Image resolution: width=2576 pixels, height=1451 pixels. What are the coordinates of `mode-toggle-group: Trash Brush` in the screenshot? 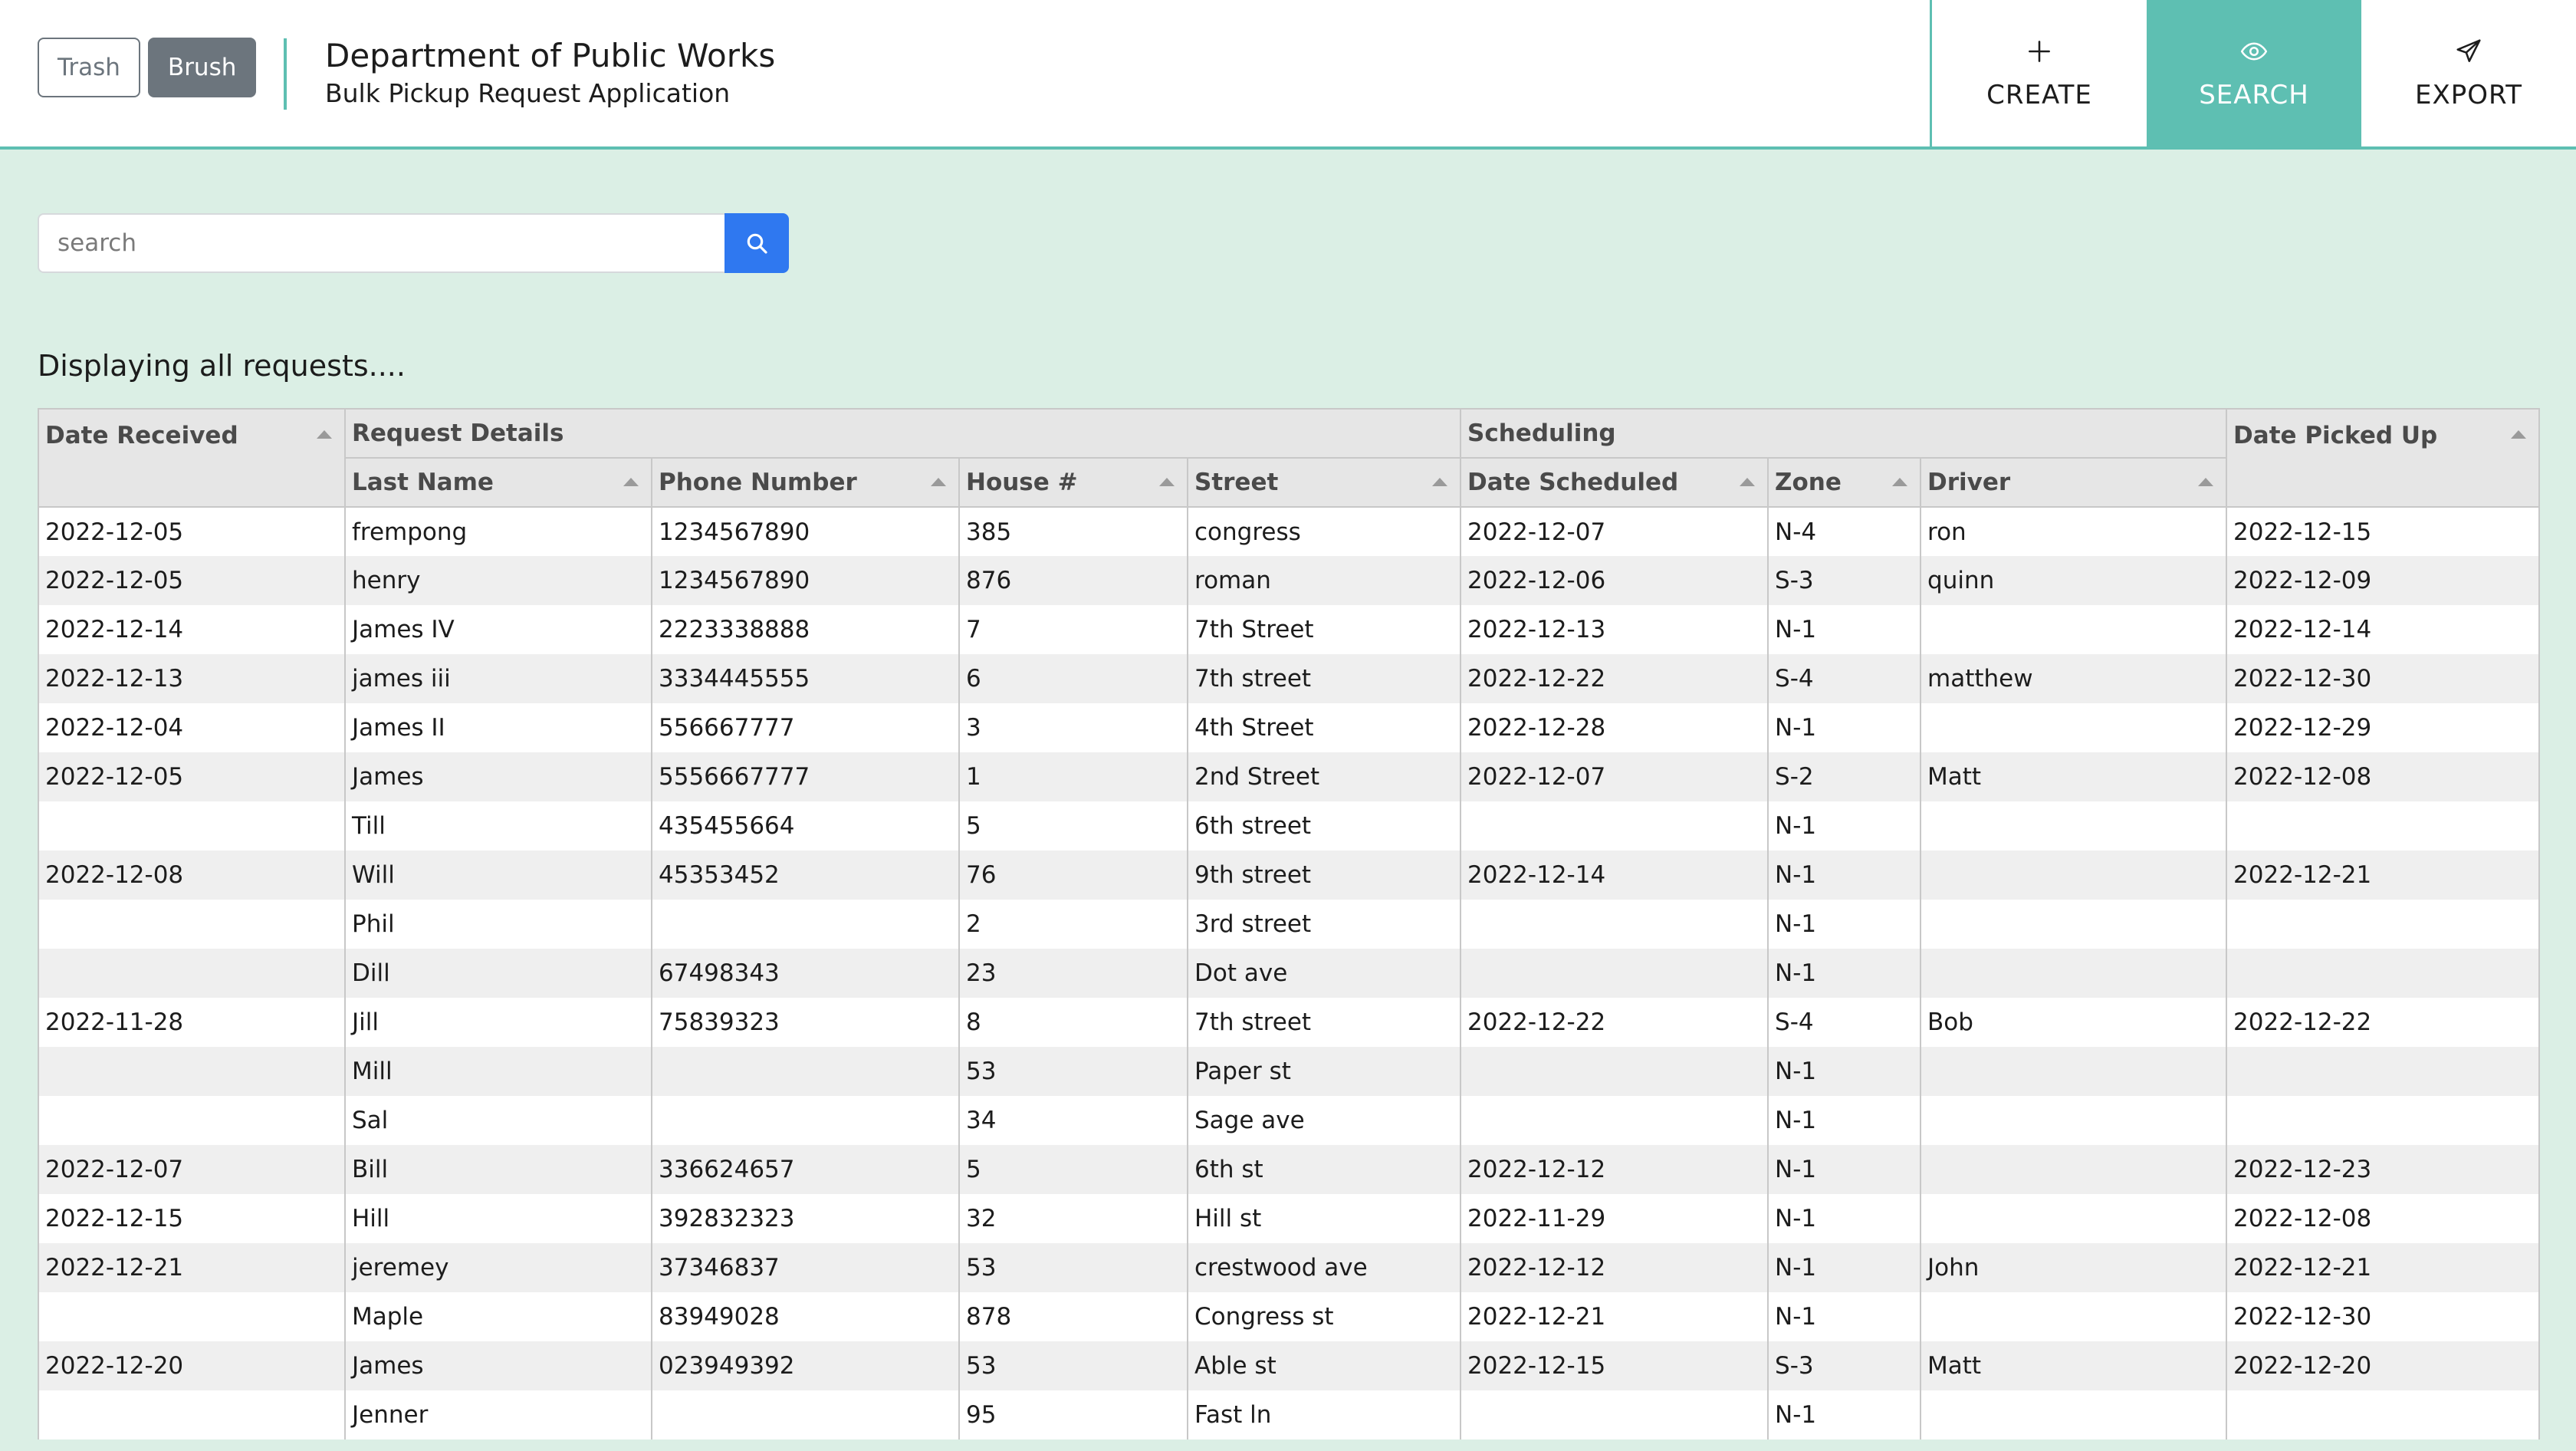 It's located at (148, 67).